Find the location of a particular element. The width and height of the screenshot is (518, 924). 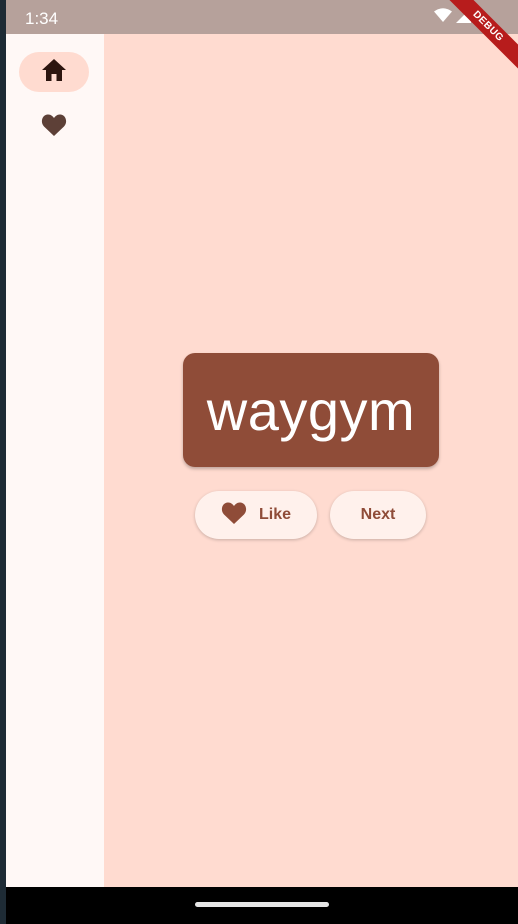

rail-item-home is located at coordinates (54, 72).